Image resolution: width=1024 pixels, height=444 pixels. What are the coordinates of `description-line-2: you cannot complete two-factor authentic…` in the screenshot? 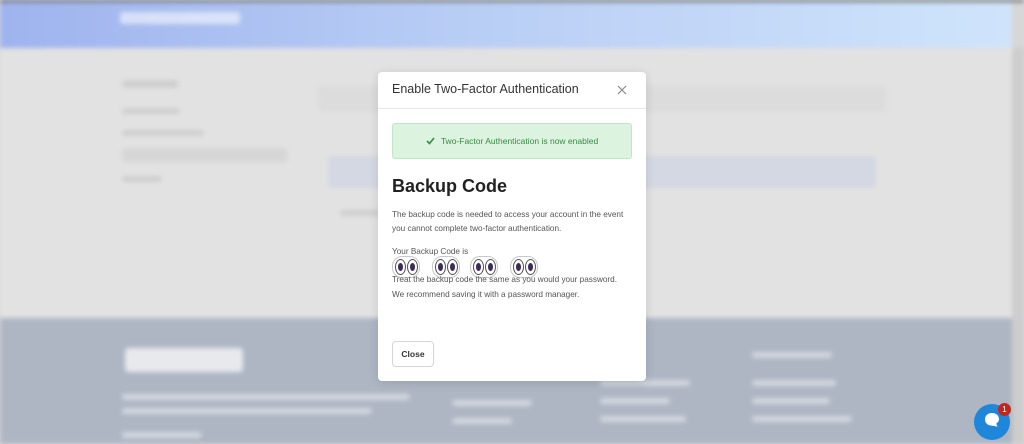 It's located at (477, 228).